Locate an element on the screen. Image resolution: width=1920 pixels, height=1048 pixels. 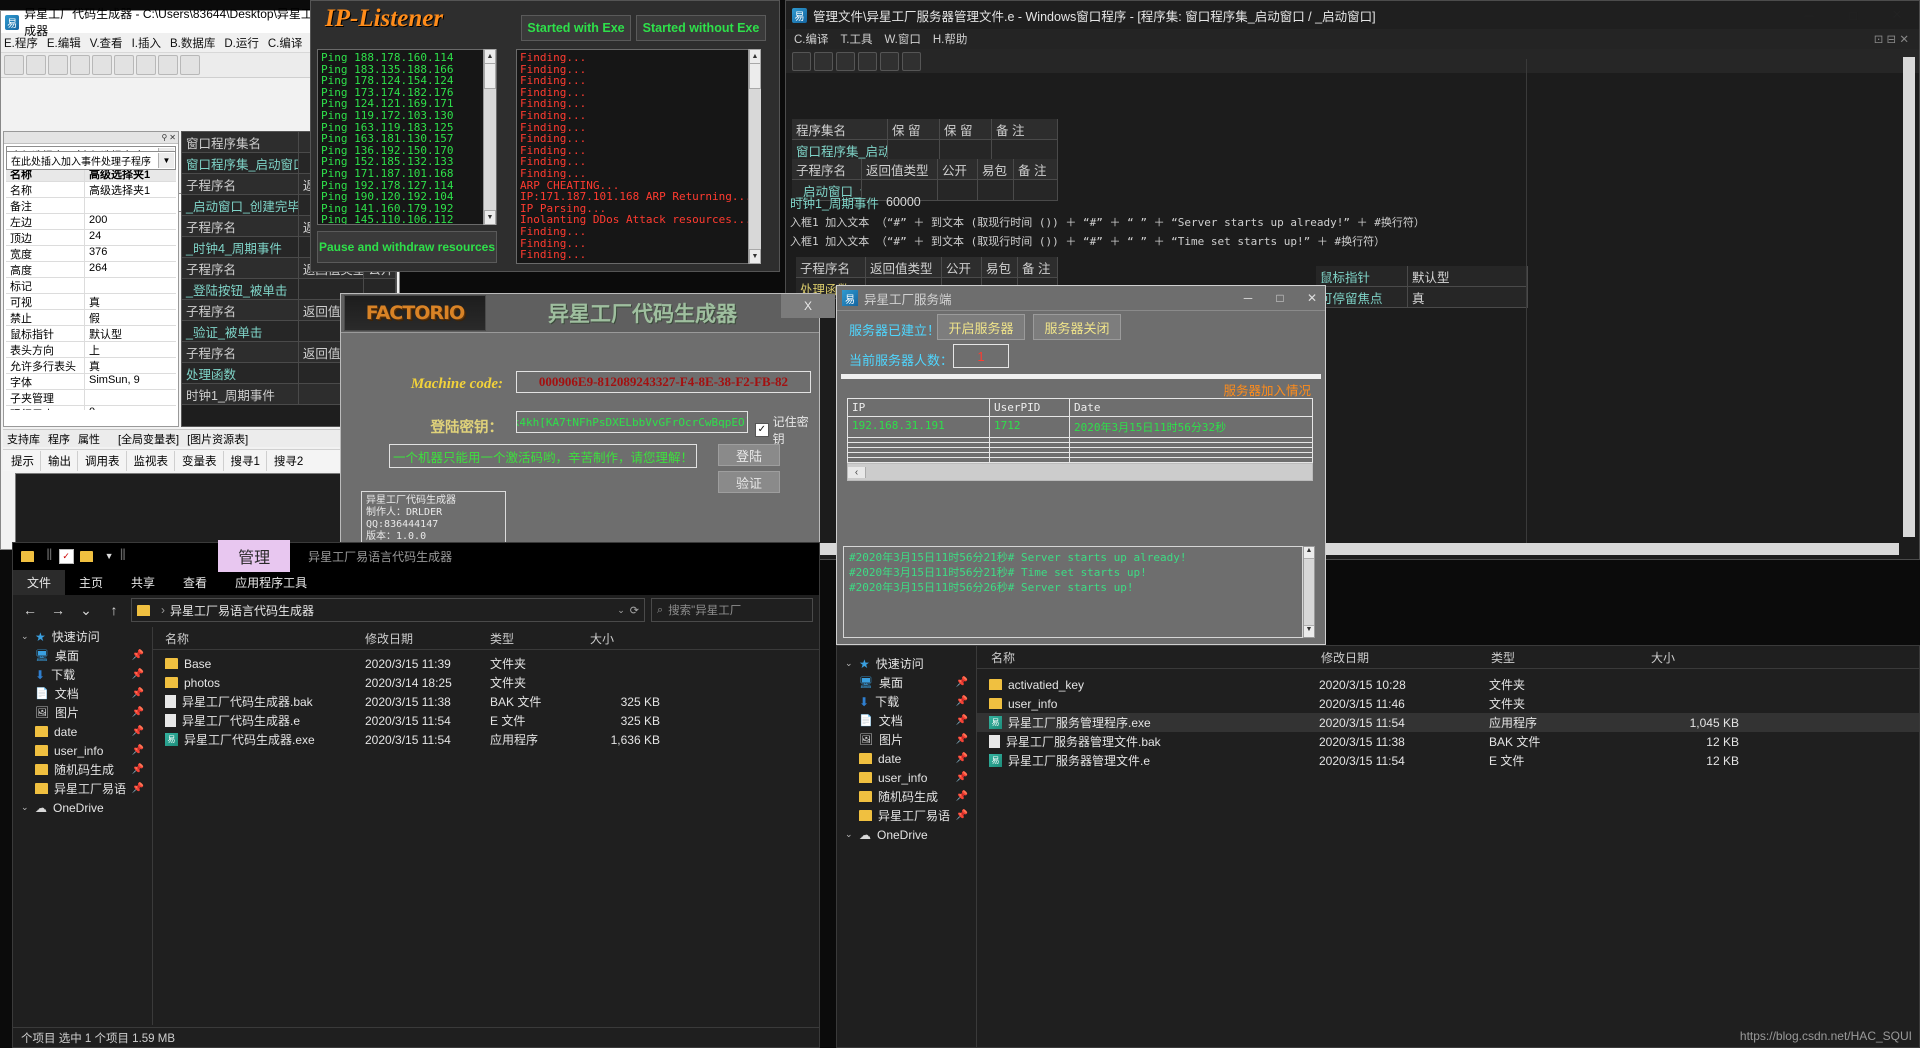
ribbon-tab-view: 查看 is located at coordinates (195, 582).